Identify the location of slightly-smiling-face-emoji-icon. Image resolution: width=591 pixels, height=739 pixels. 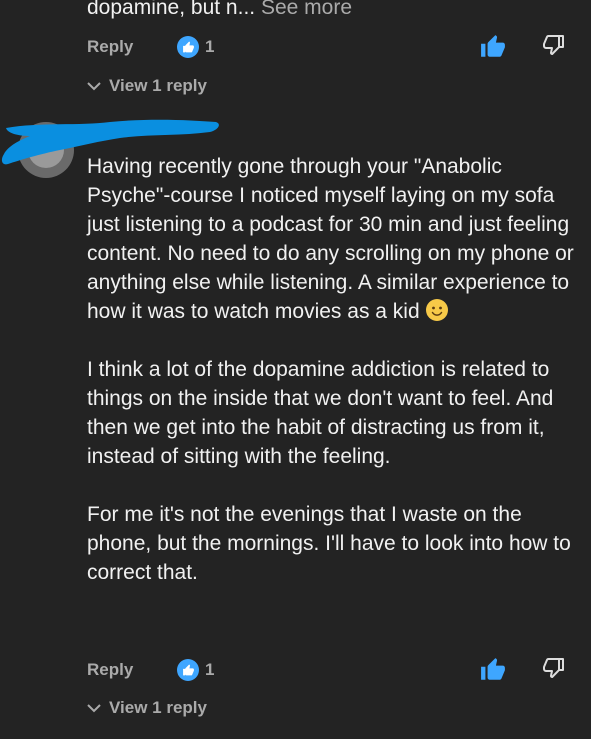
(437, 310).